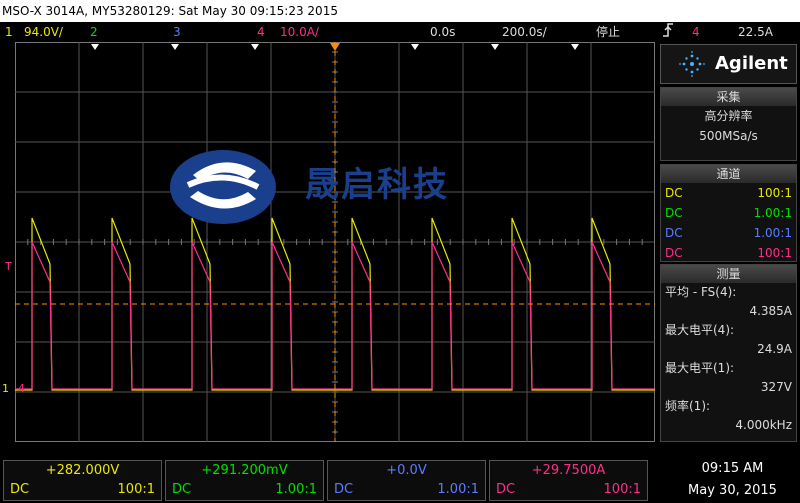 The image size is (800, 503). Describe the element at coordinates (728, 174) in the screenshot. I see `channels-header: 通道` at that location.